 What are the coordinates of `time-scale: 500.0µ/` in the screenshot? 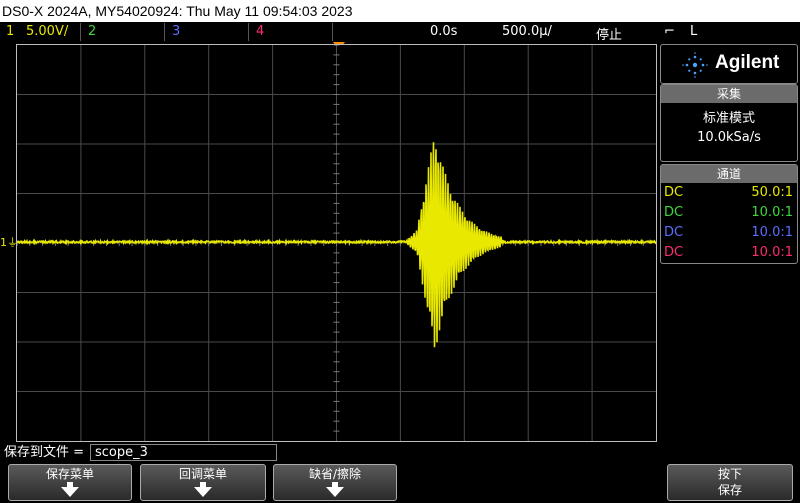 It's located at (527, 31).